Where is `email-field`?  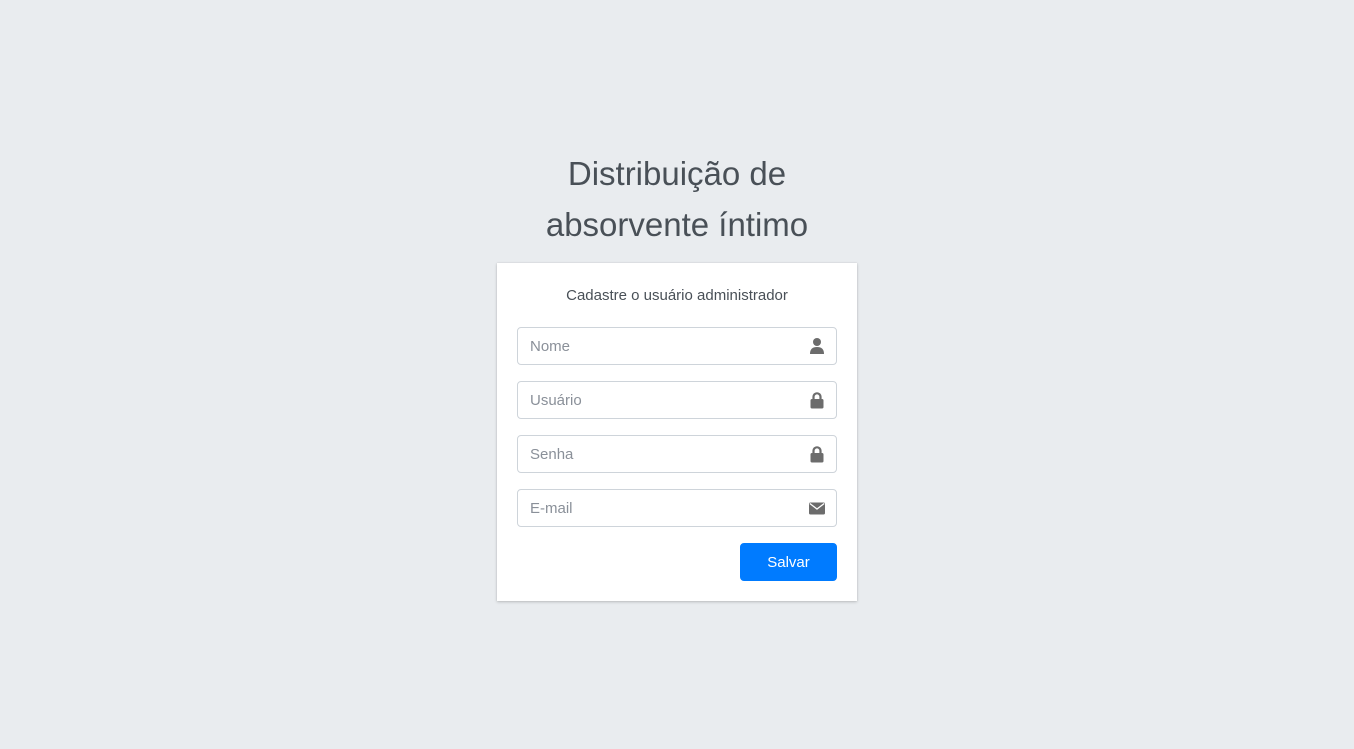
email-field is located at coordinates (677, 508).